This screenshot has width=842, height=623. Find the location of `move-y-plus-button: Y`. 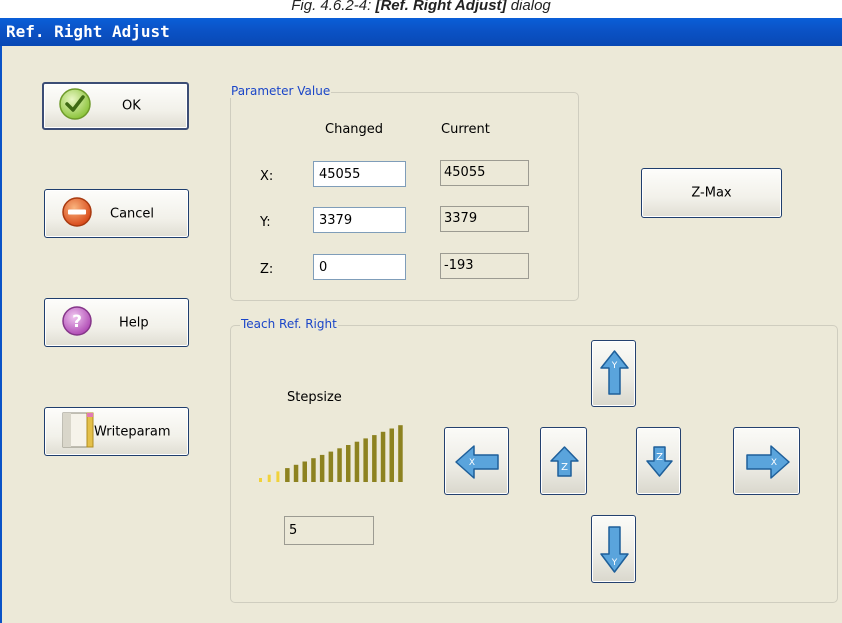

move-y-plus-button: Y is located at coordinates (613, 373).